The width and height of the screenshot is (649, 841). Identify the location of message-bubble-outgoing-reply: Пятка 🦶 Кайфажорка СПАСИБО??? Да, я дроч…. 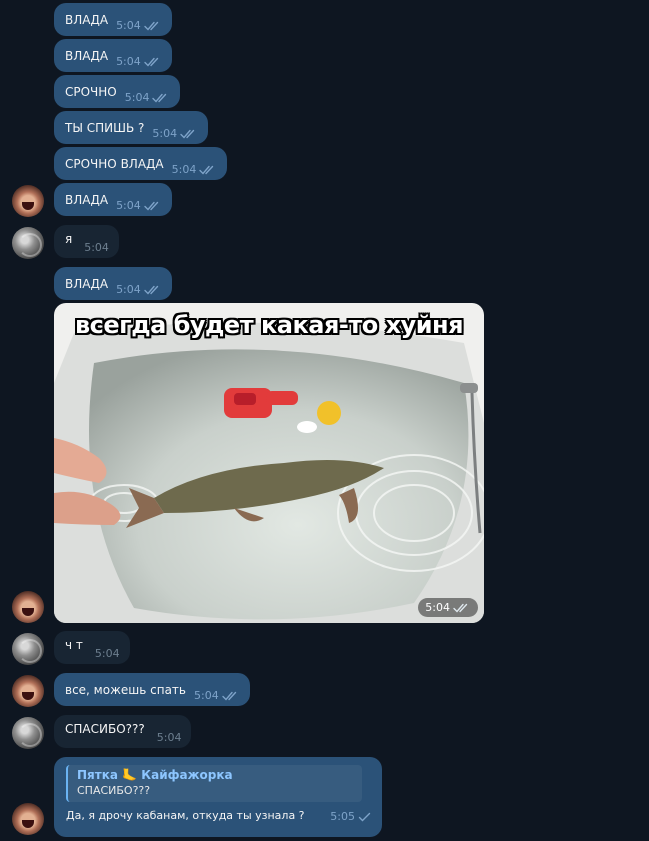
(218, 797).